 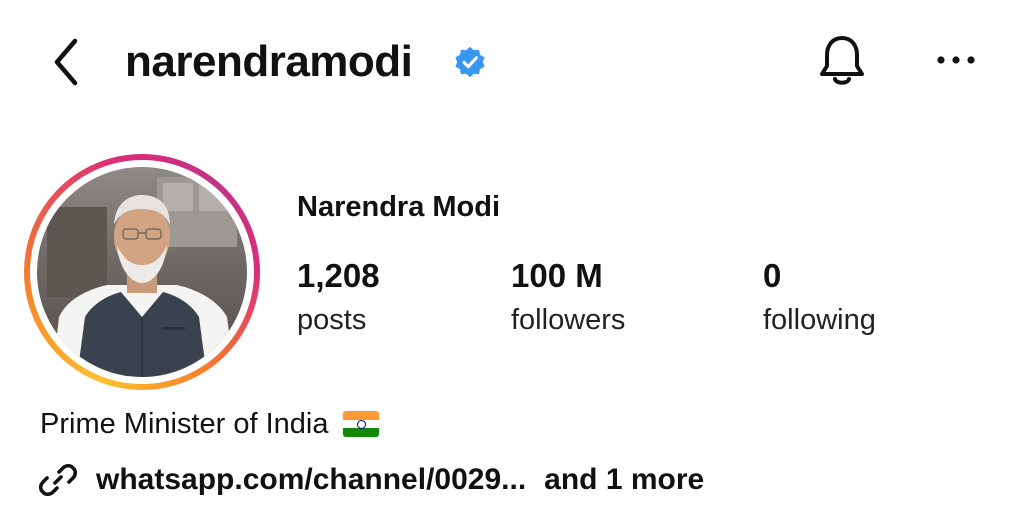 I want to click on followers-count: 100 M, so click(x=557, y=275).